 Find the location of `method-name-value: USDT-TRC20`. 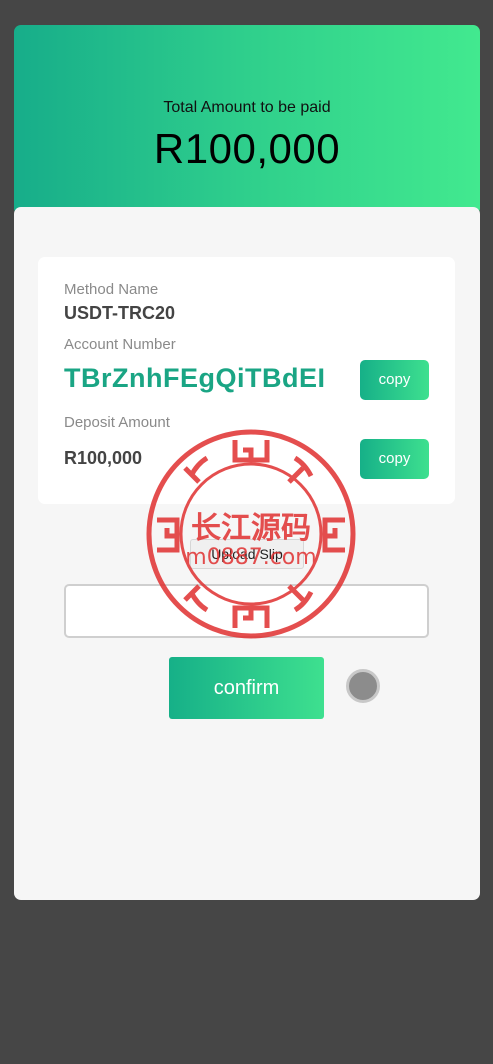

method-name-value: USDT-TRC20 is located at coordinates (120, 313).